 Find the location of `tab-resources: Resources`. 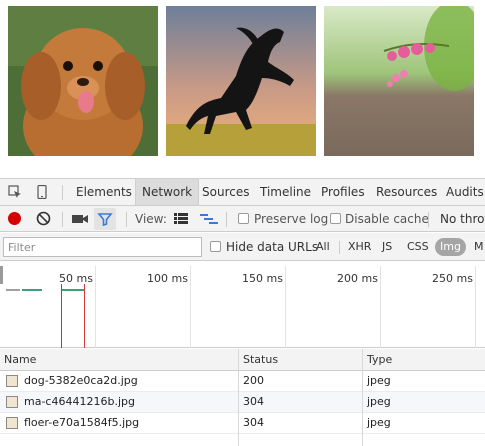

tab-resources: Resources is located at coordinates (406, 192).